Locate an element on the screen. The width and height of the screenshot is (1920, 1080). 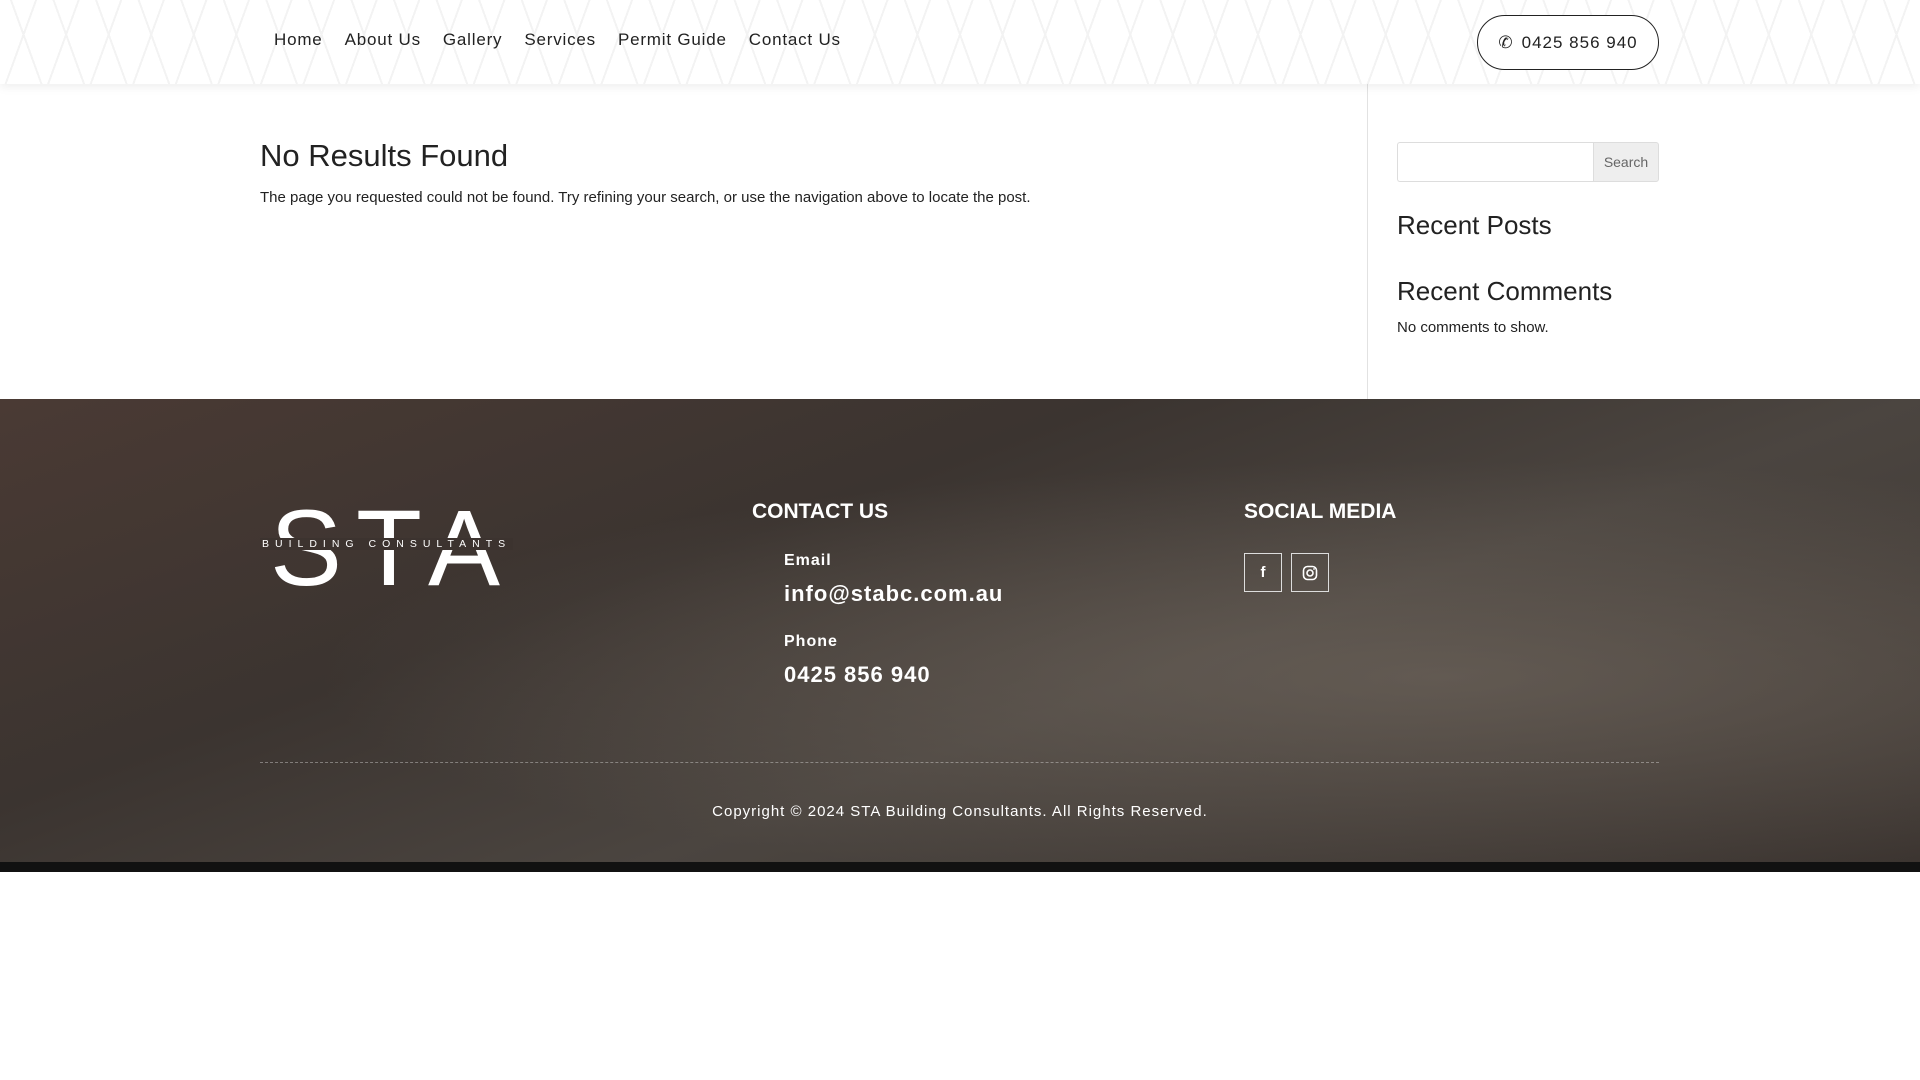
phone-button: ✆ 0425 856 940 is located at coordinates (1568, 42).